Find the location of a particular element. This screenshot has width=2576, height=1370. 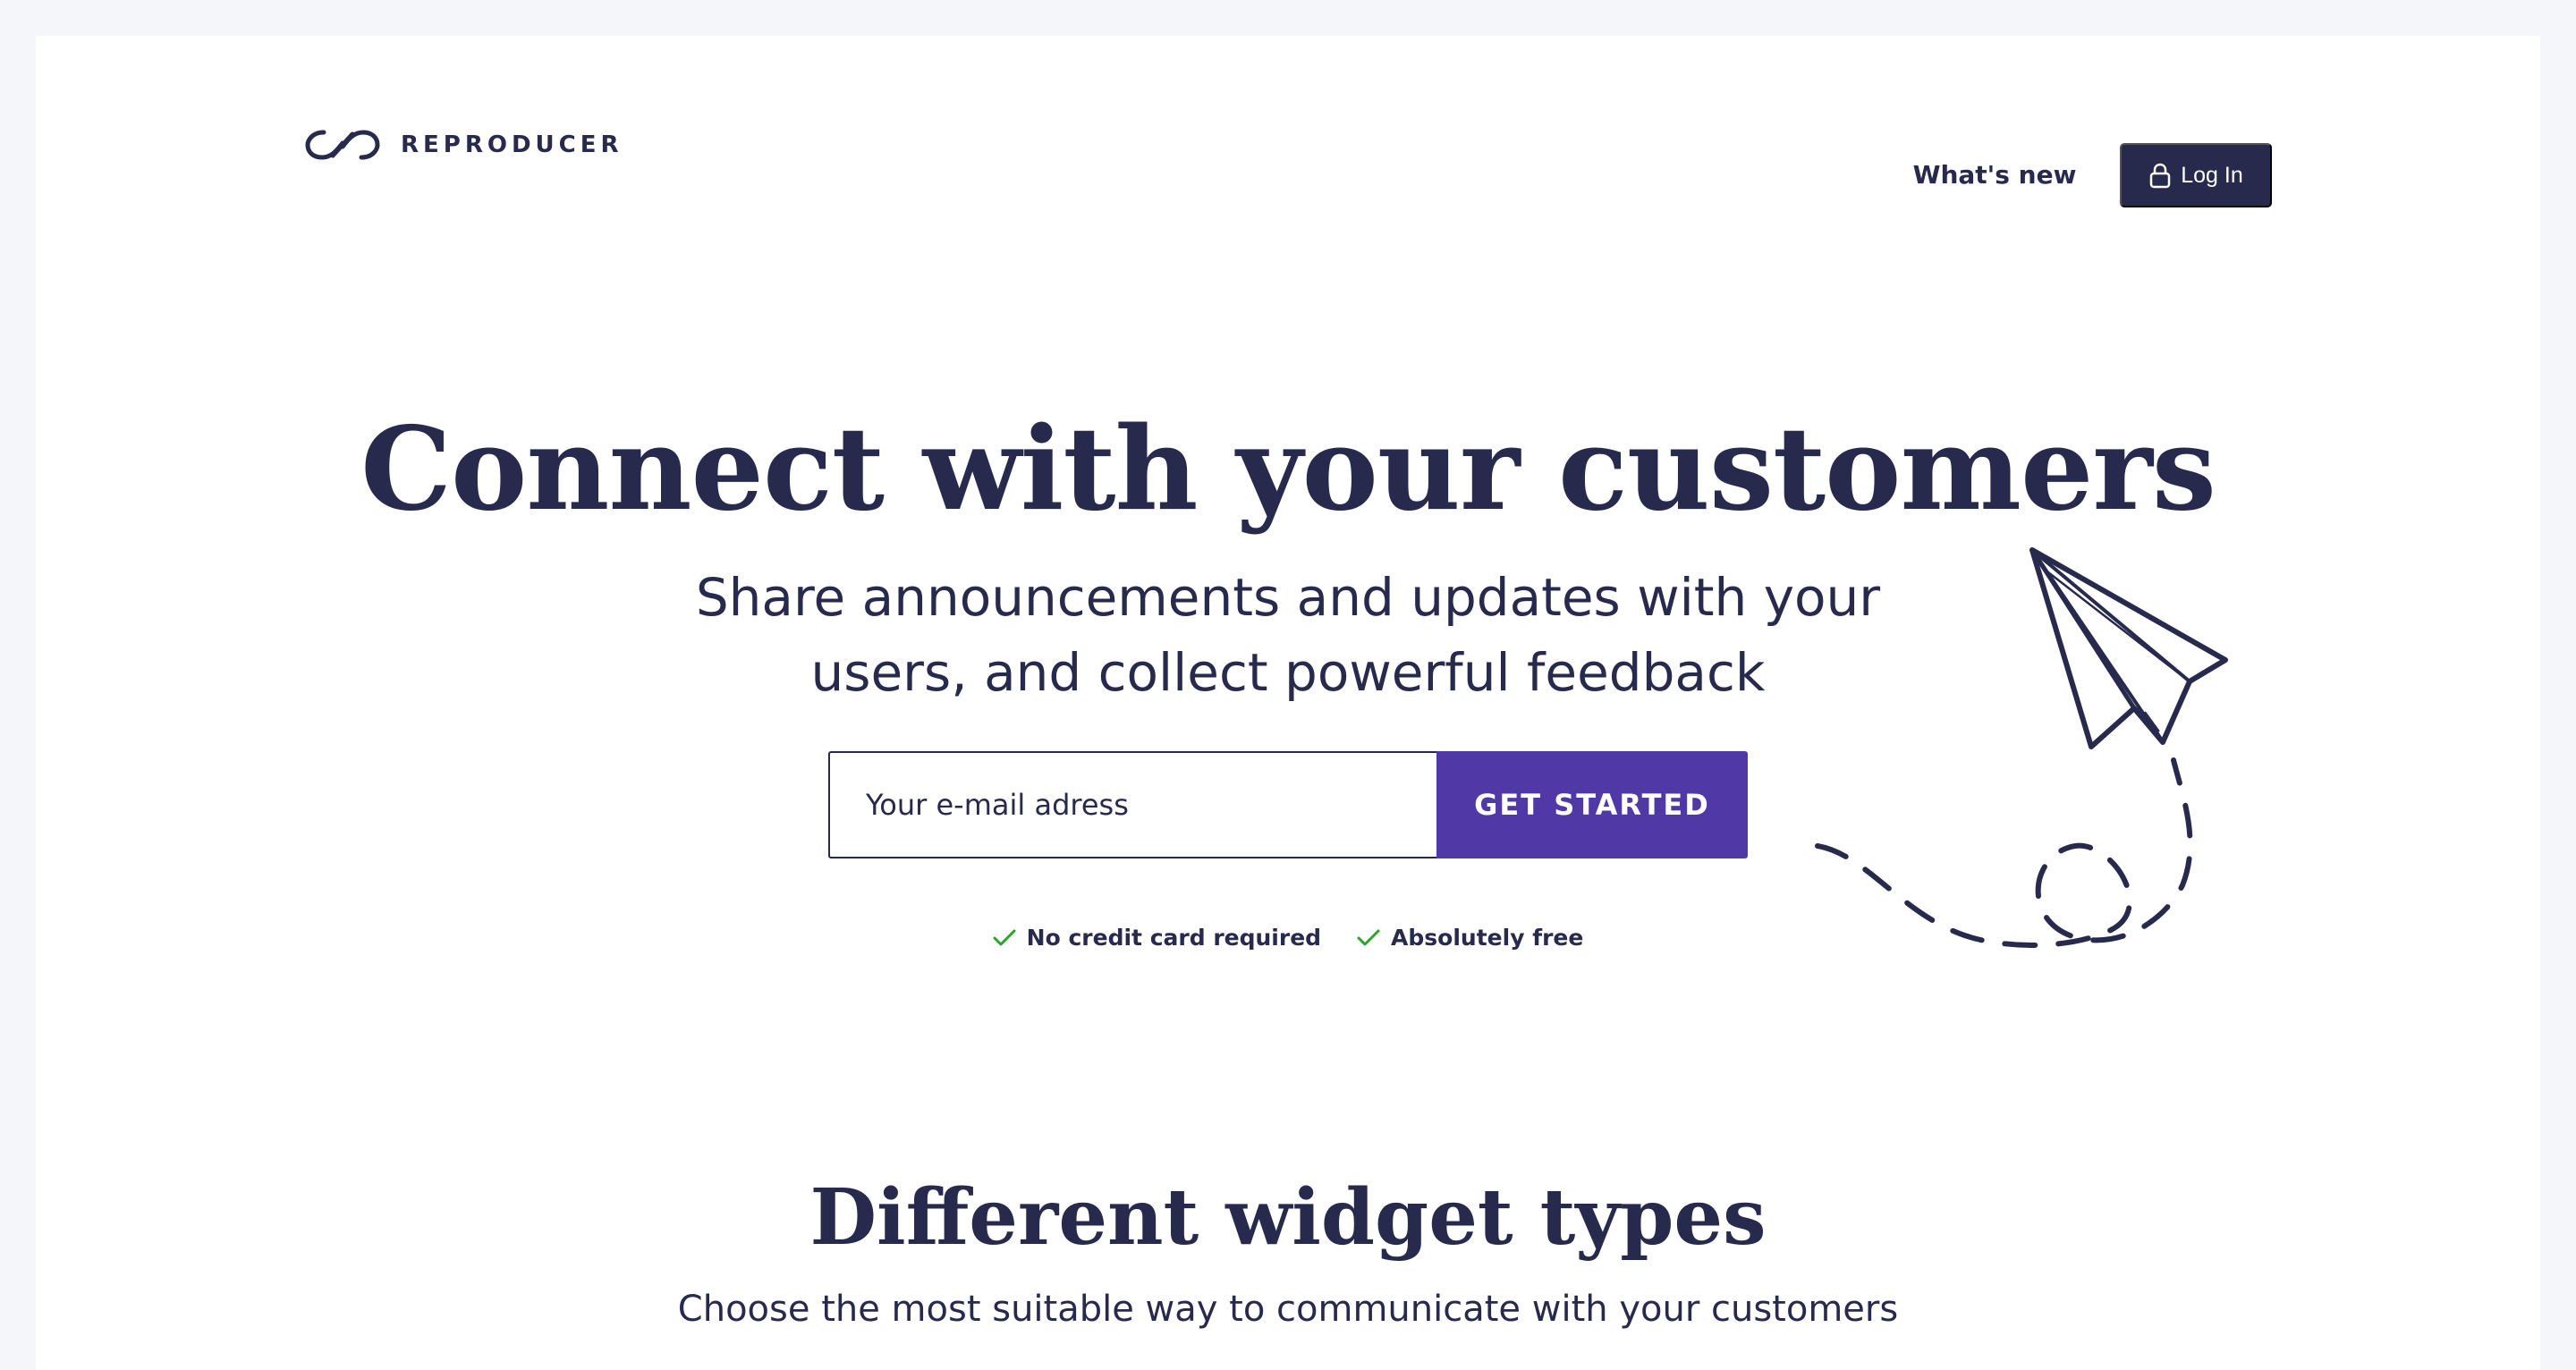

get-started-button: GET STARTED is located at coordinates (1592, 804).